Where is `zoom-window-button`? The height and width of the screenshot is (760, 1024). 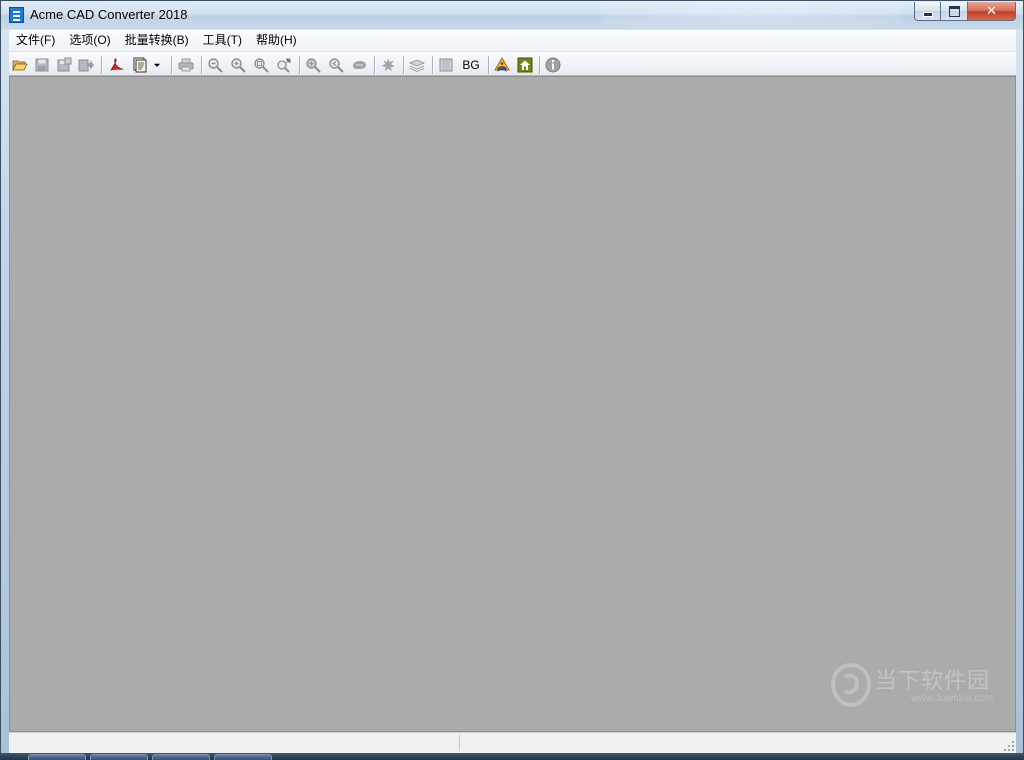
zoom-window-button is located at coordinates (261, 65).